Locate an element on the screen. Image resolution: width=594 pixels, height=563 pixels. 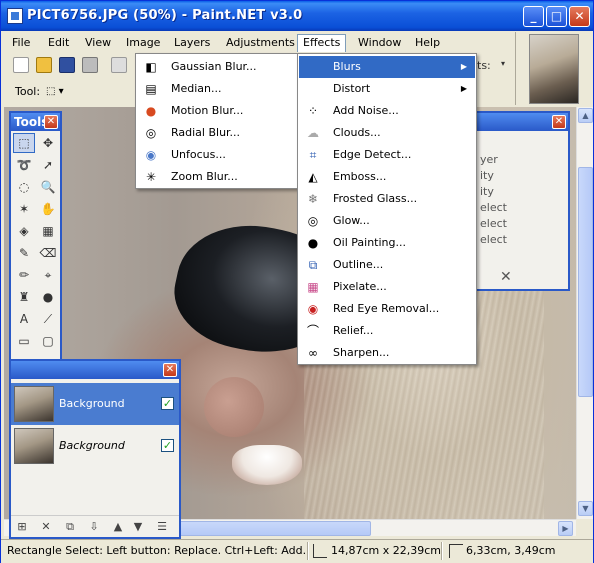
scroll-up-icon: ▲ is located at coordinates (585, 115).